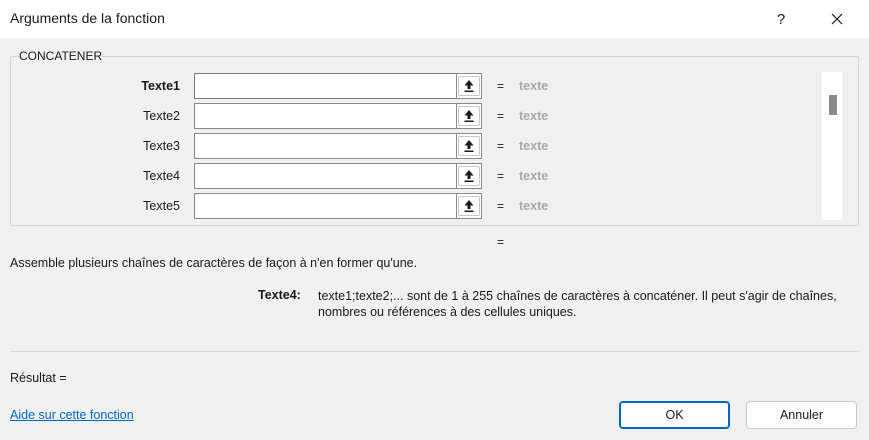 The image size is (869, 440). What do you see at coordinates (325, 176) in the screenshot?
I see `argument-input-texte4` at bounding box center [325, 176].